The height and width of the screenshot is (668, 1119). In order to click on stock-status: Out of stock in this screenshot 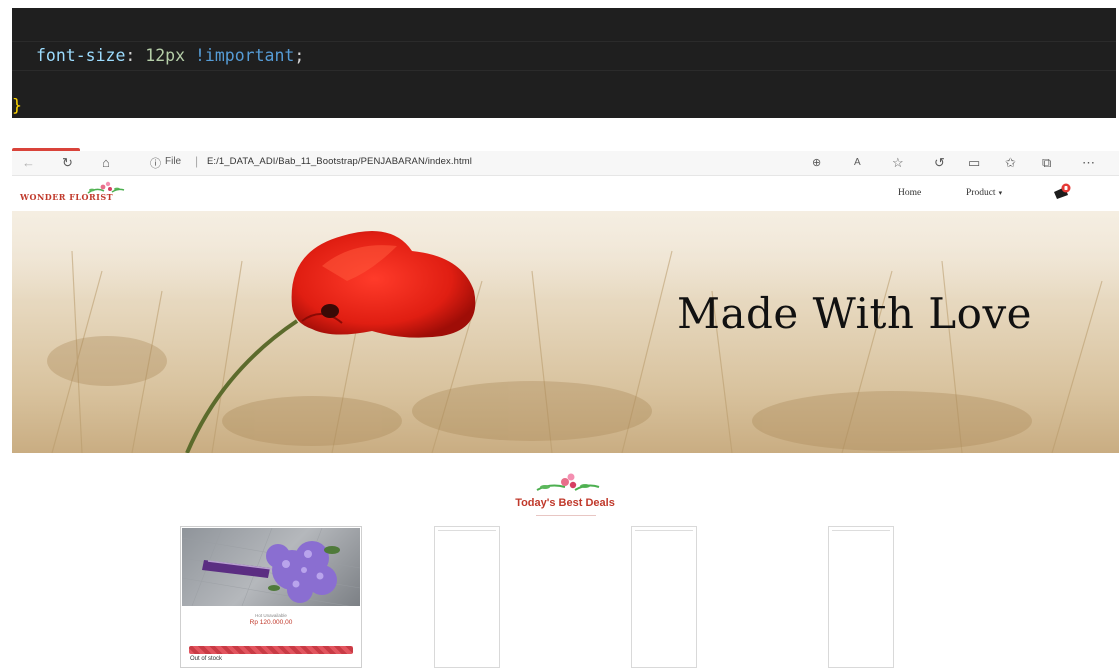, I will do `click(206, 659)`.